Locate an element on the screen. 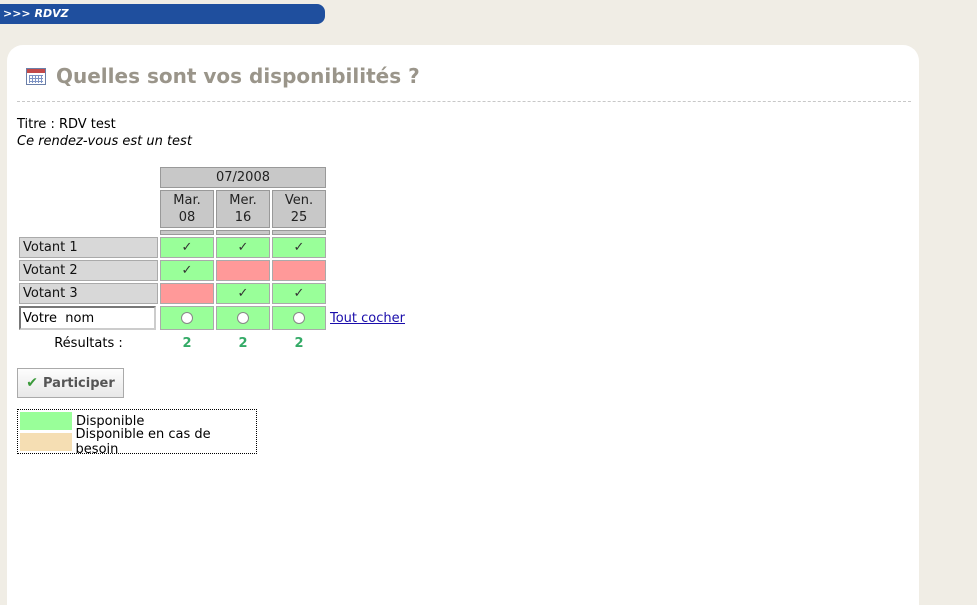 The width and height of the screenshot is (977, 605). app-title: >>> RDVZ is located at coordinates (36, 13).